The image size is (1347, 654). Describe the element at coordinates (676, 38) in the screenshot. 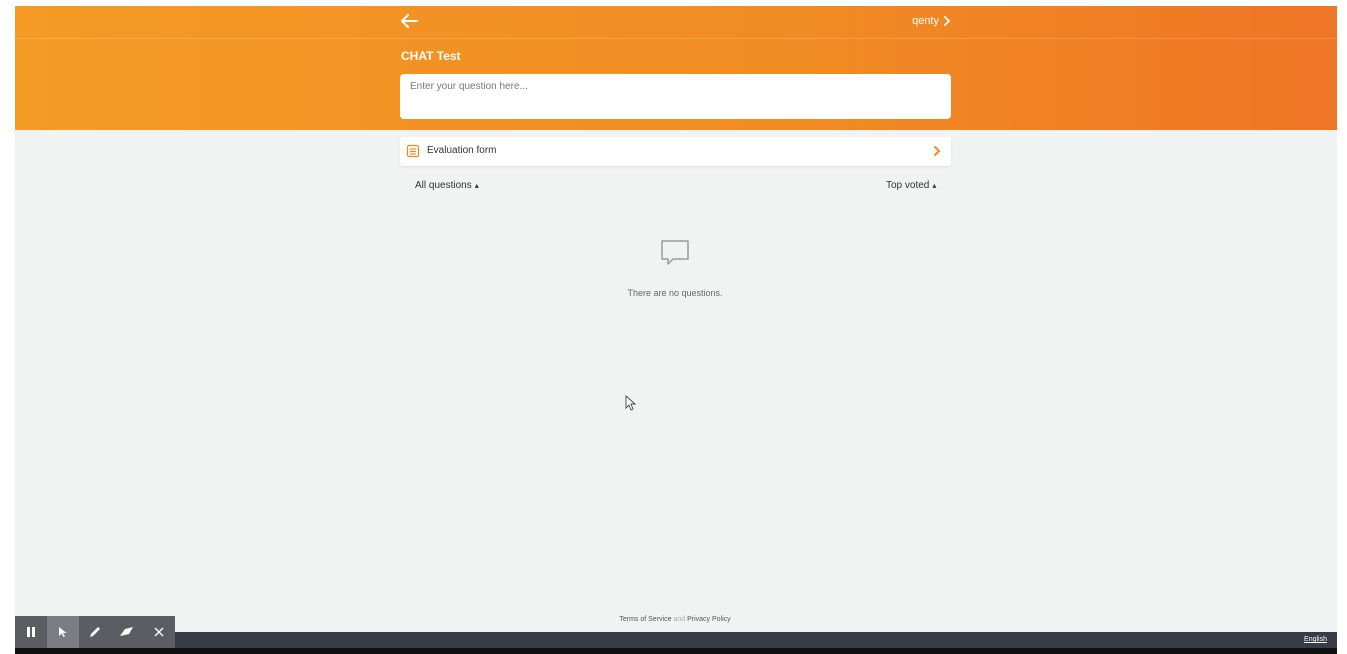

I see `header-divider` at that location.